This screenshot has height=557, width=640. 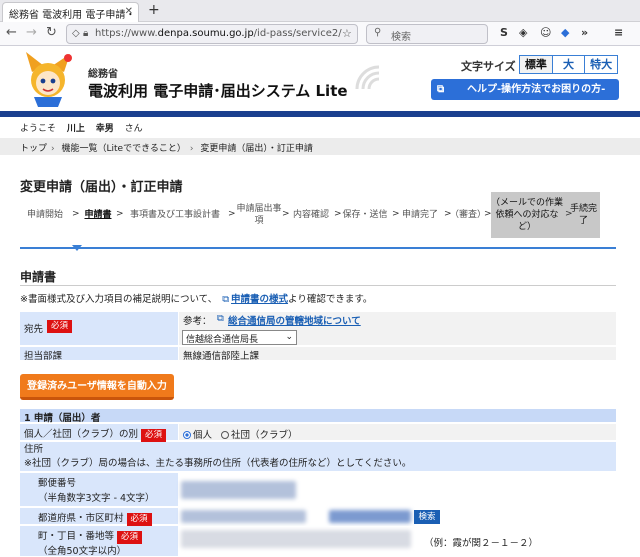 What do you see at coordinates (427, 517) in the screenshot?
I see `address-search-button: 検索` at bounding box center [427, 517].